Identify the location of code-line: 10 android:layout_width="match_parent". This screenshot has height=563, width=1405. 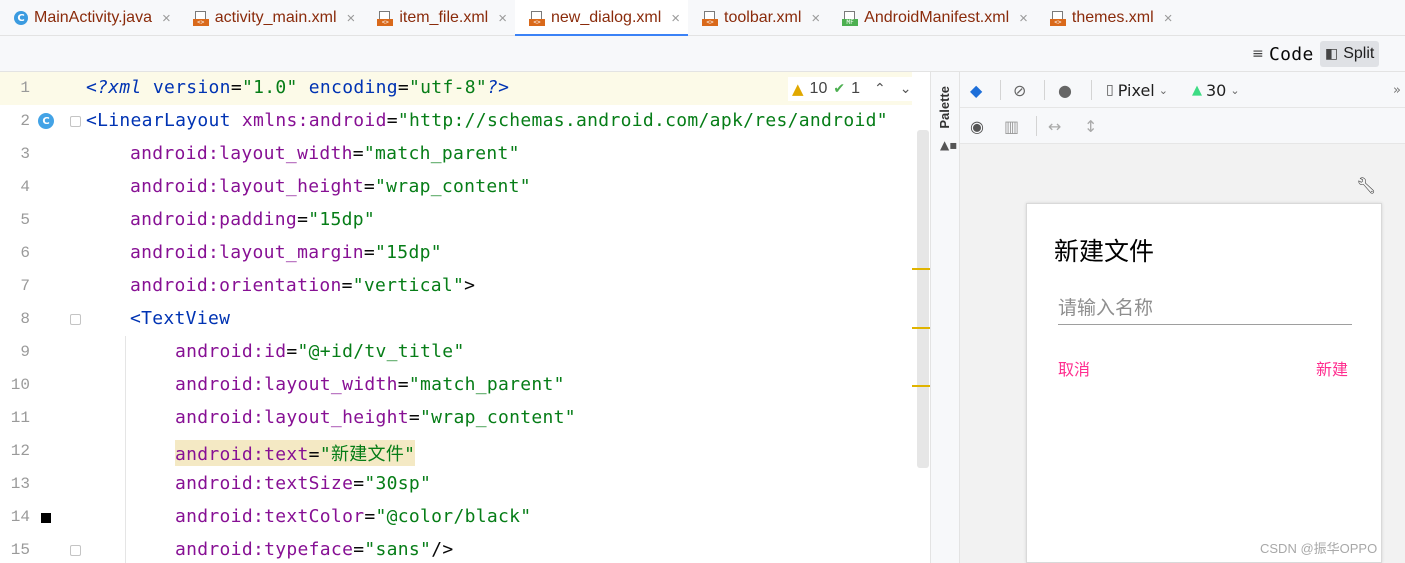
(465, 385).